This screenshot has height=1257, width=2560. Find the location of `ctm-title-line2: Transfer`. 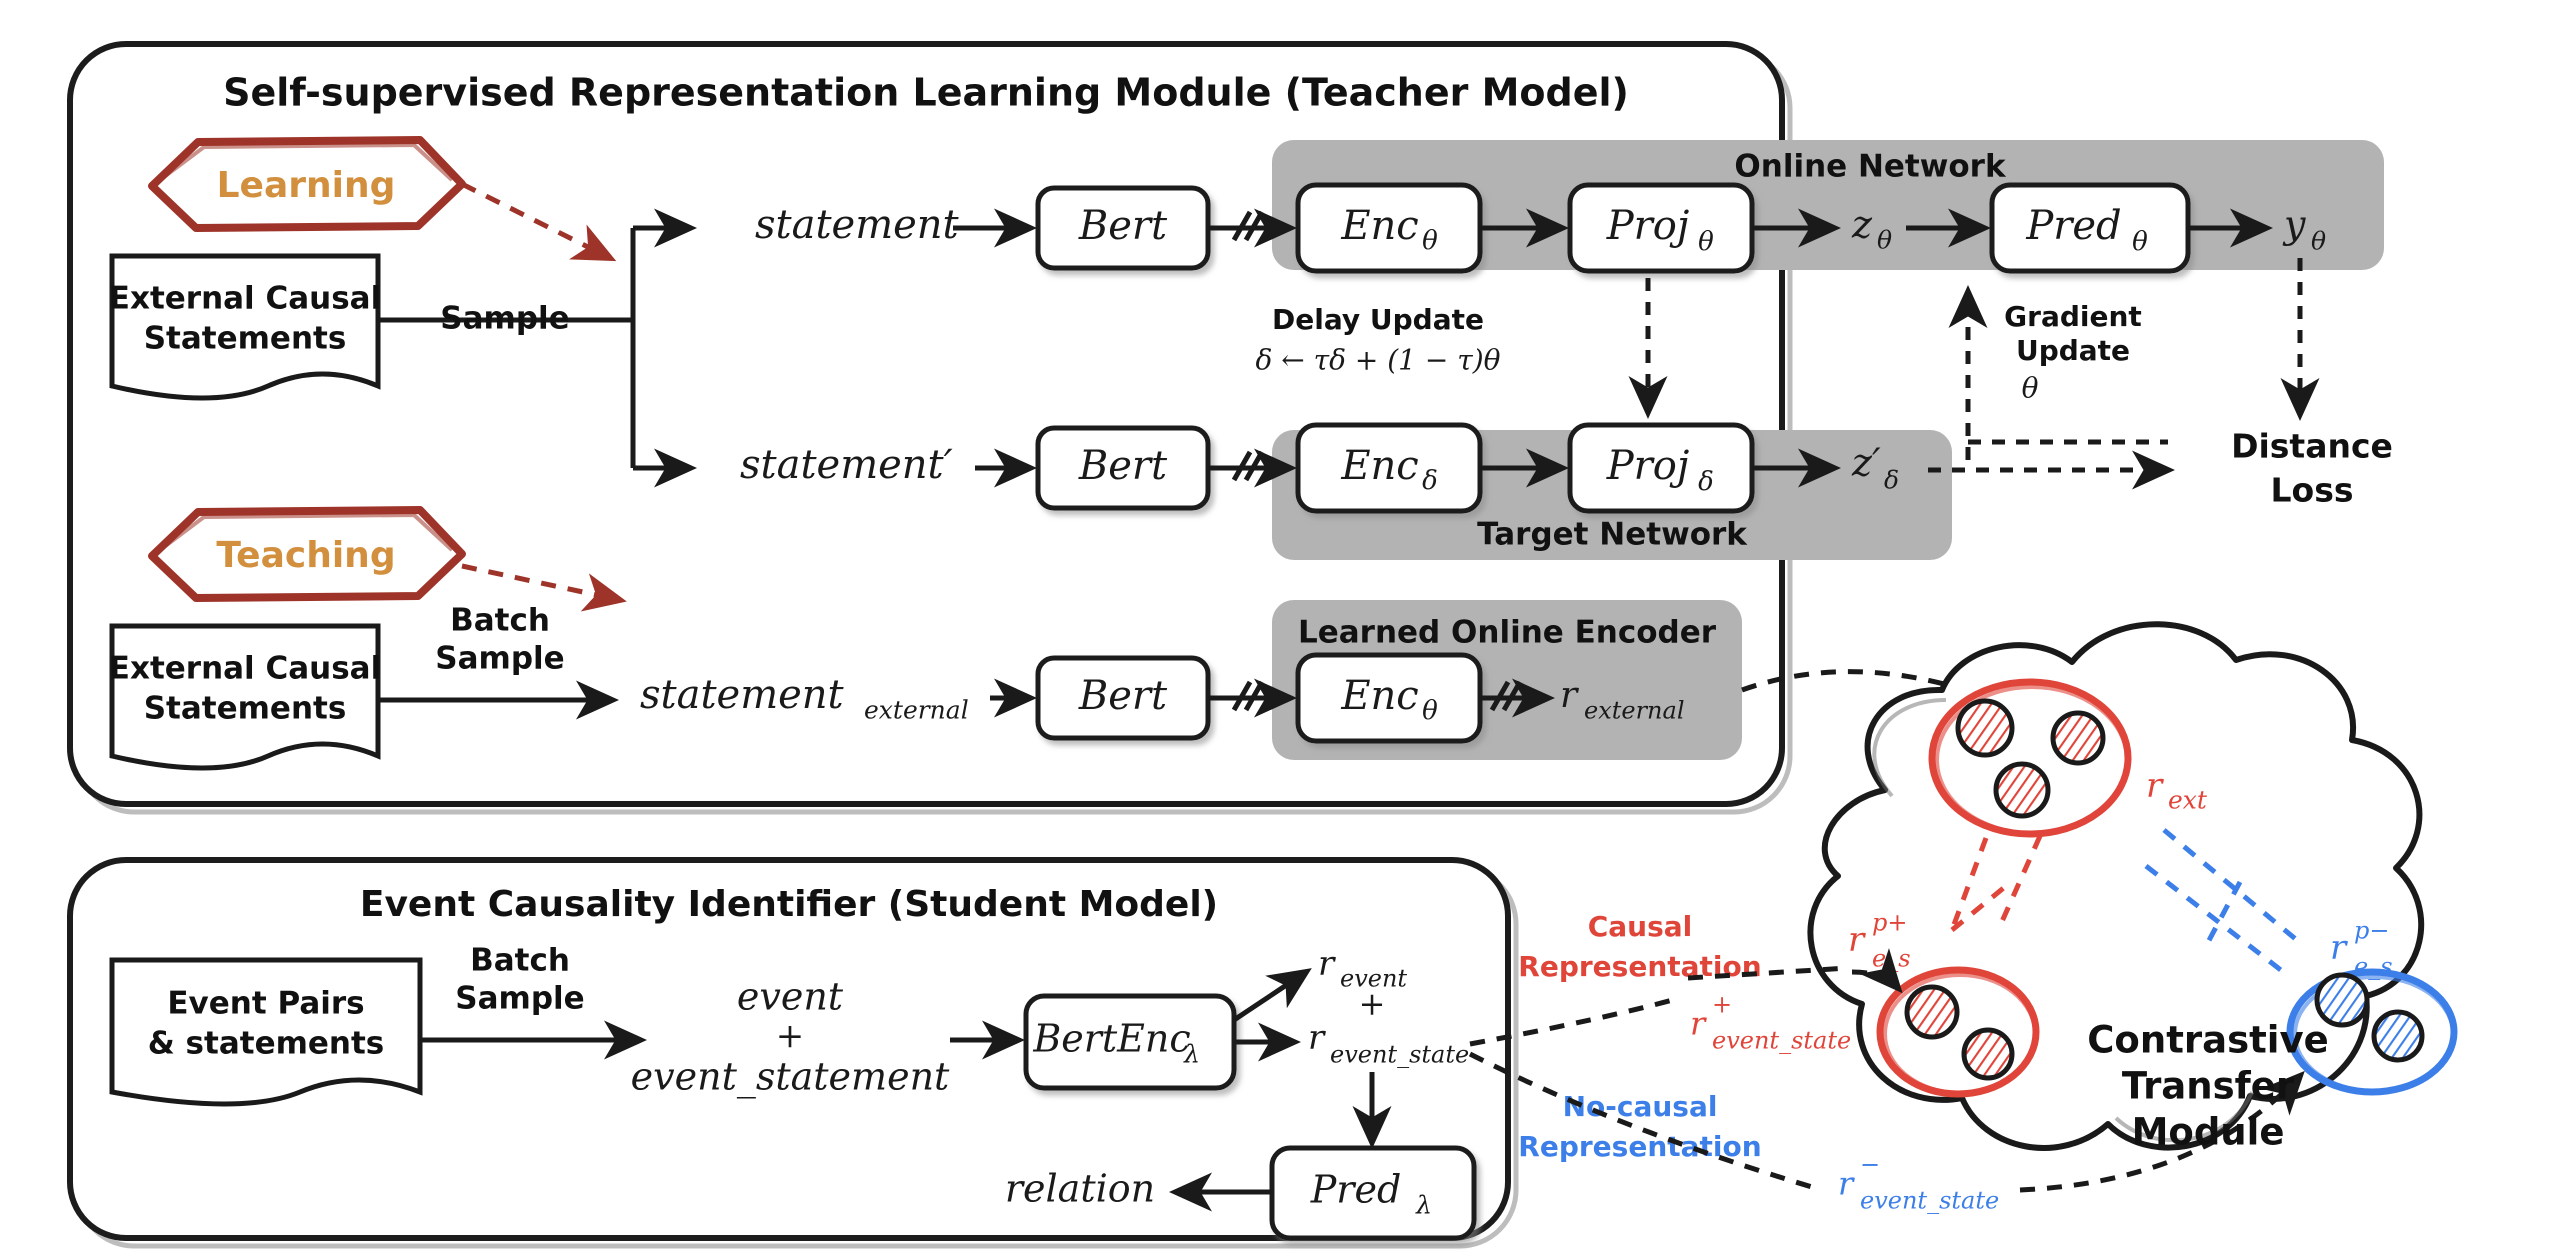

ctm-title-line2: Transfer is located at coordinates (2208, 1086).